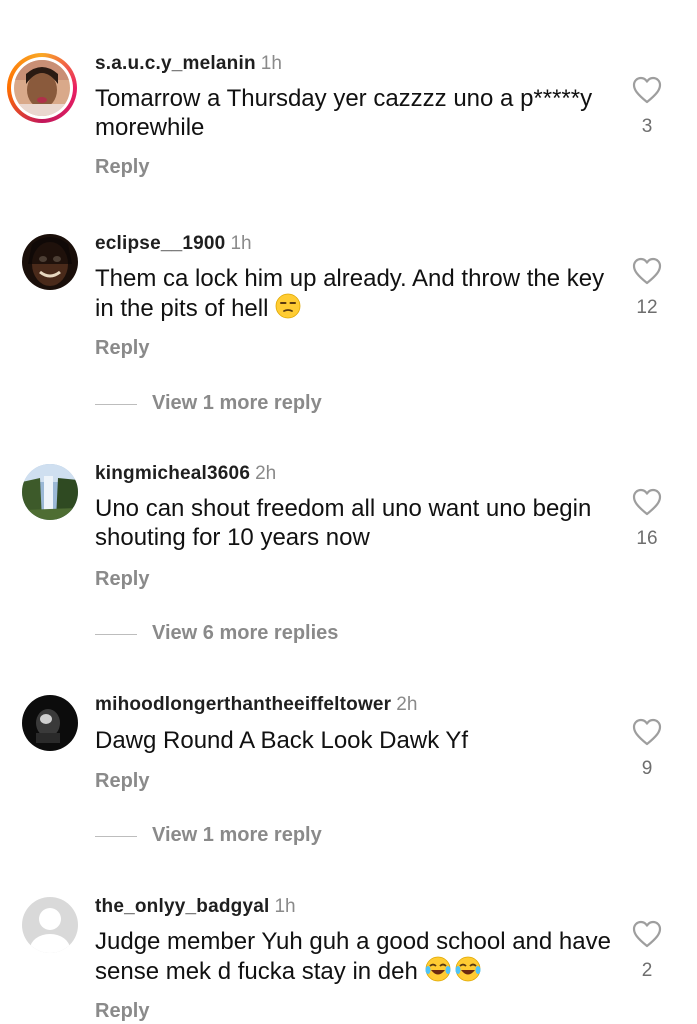 The image size is (697, 1024). I want to click on comment-meta: eclipse__1900 1h, so click(173, 244).